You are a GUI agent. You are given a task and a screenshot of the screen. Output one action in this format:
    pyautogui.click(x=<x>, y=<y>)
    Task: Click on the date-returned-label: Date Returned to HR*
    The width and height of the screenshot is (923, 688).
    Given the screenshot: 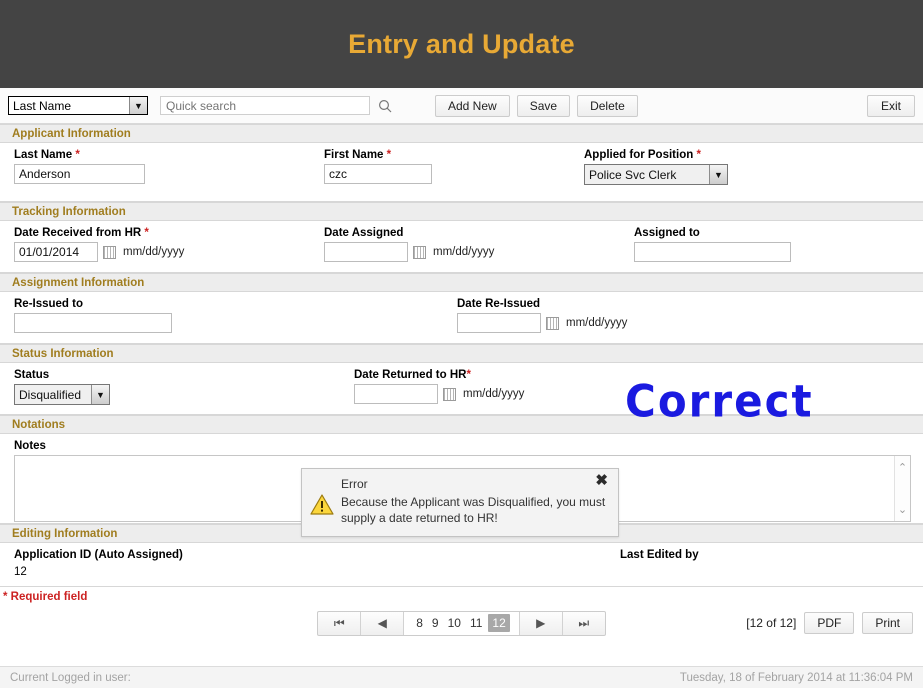 What is the action you would take?
    pyautogui.click(x=412, y=375)
    